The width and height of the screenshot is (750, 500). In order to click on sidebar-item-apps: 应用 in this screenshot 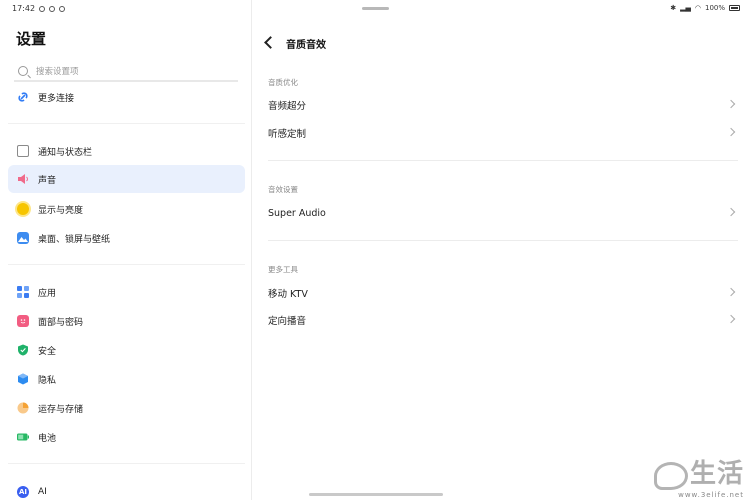, I will do `click(126, 292)`.